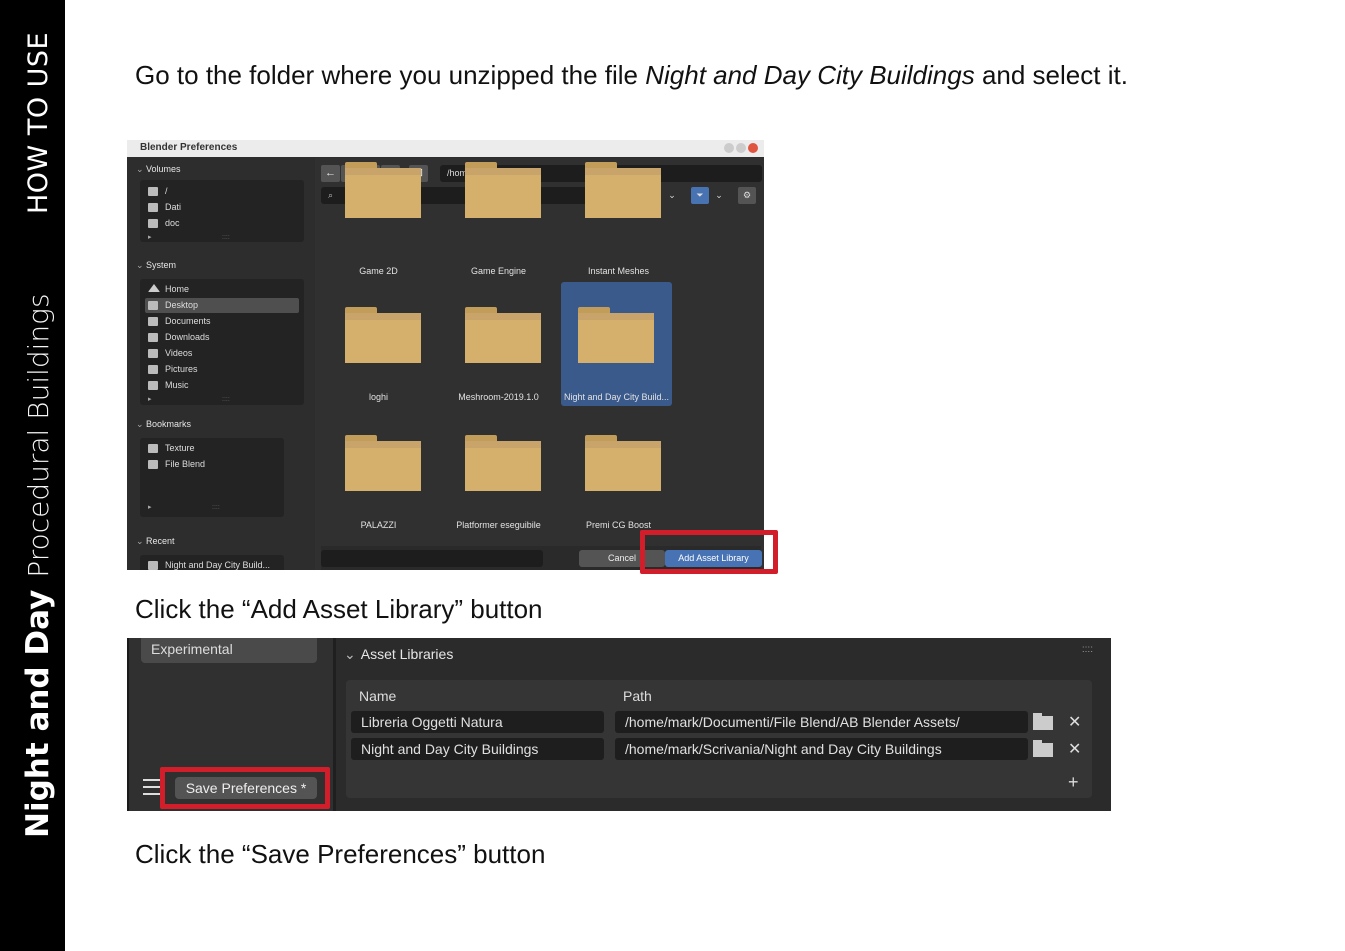 This screenshot has height=951, width=1345. I want to click on window-titlebar: Blender Preferences, so click(445, 148).